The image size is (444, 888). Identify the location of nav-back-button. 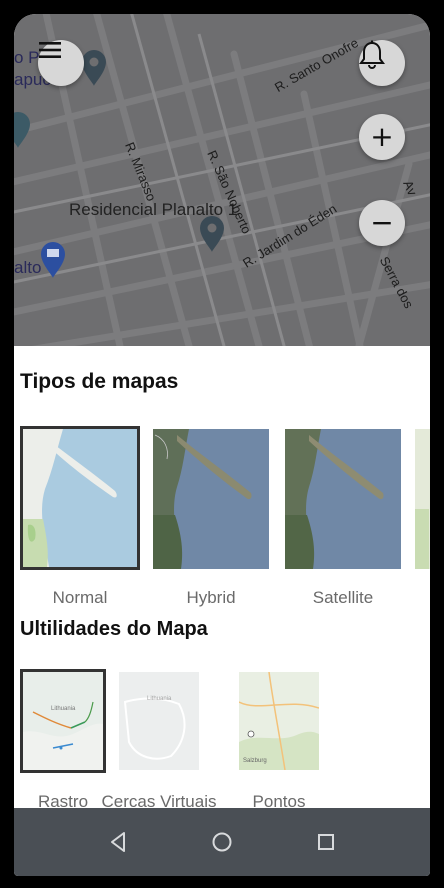
(118, 842).